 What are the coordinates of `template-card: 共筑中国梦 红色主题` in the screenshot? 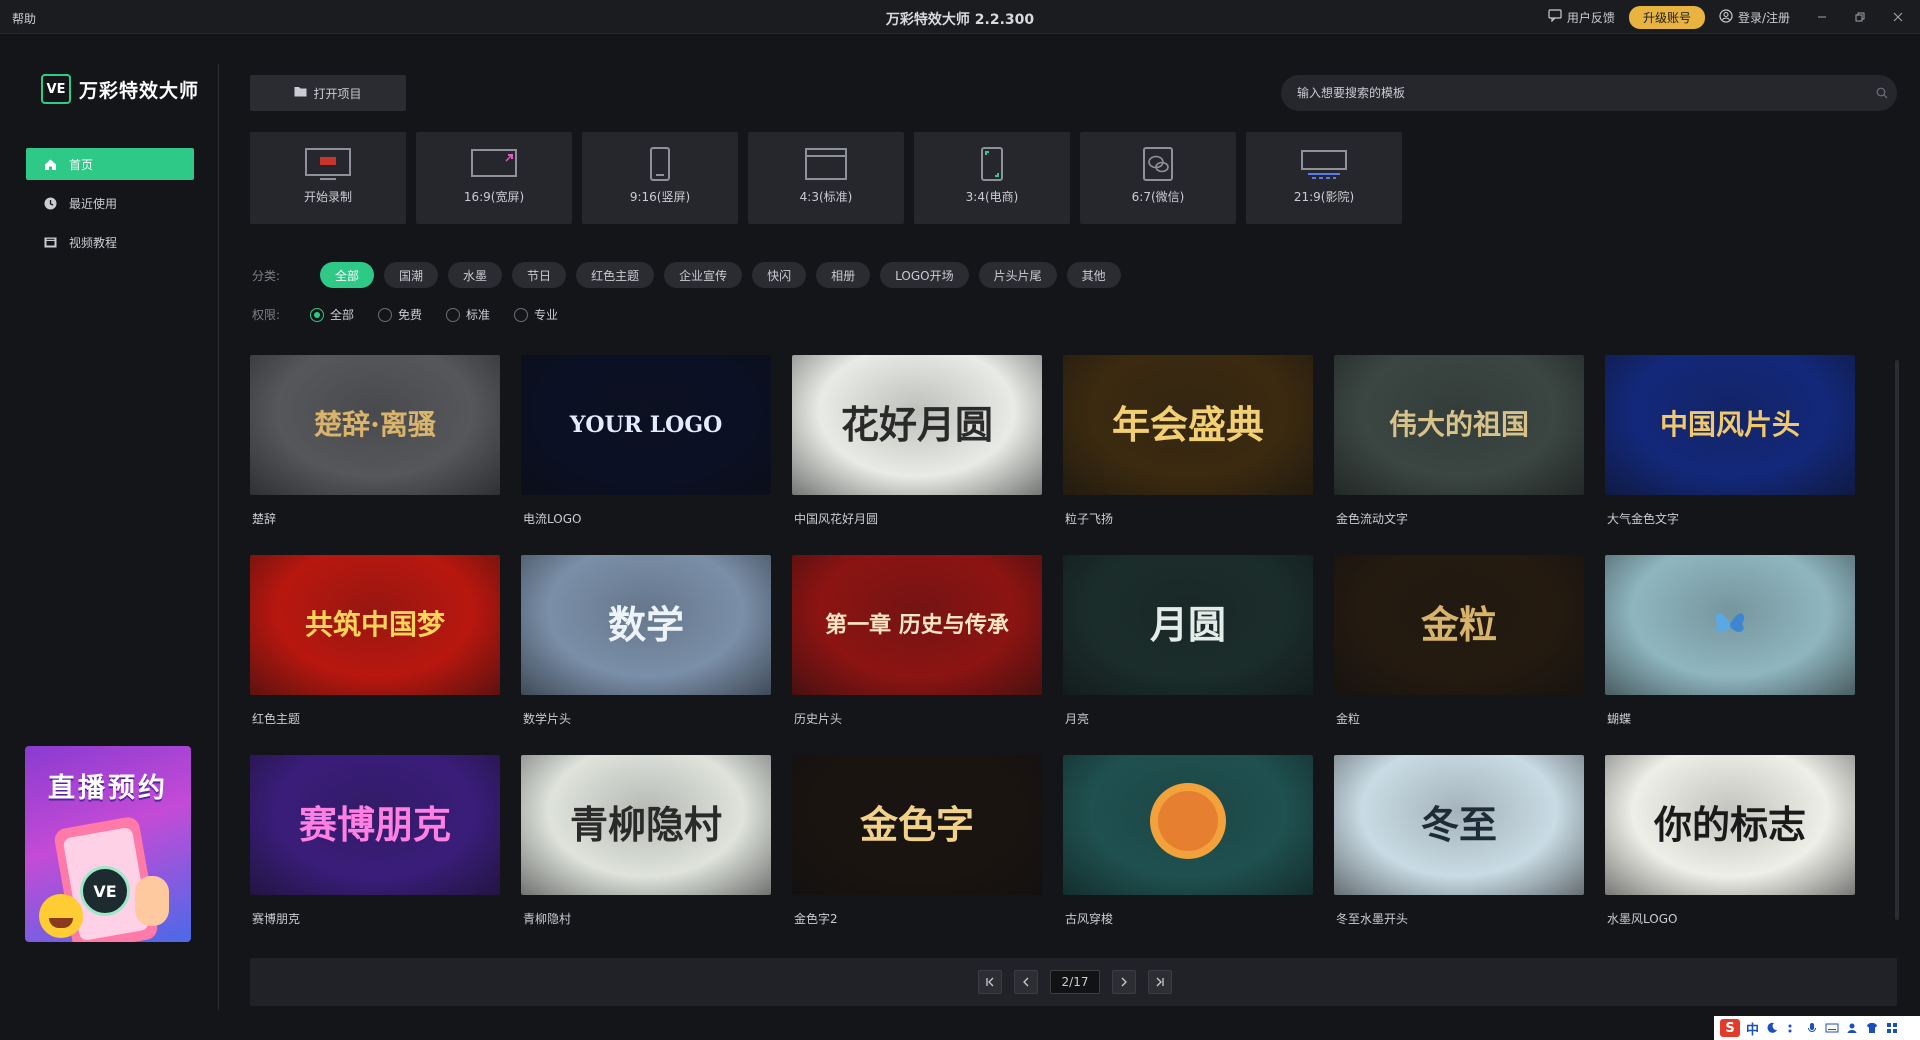 It's located at (375, 655).